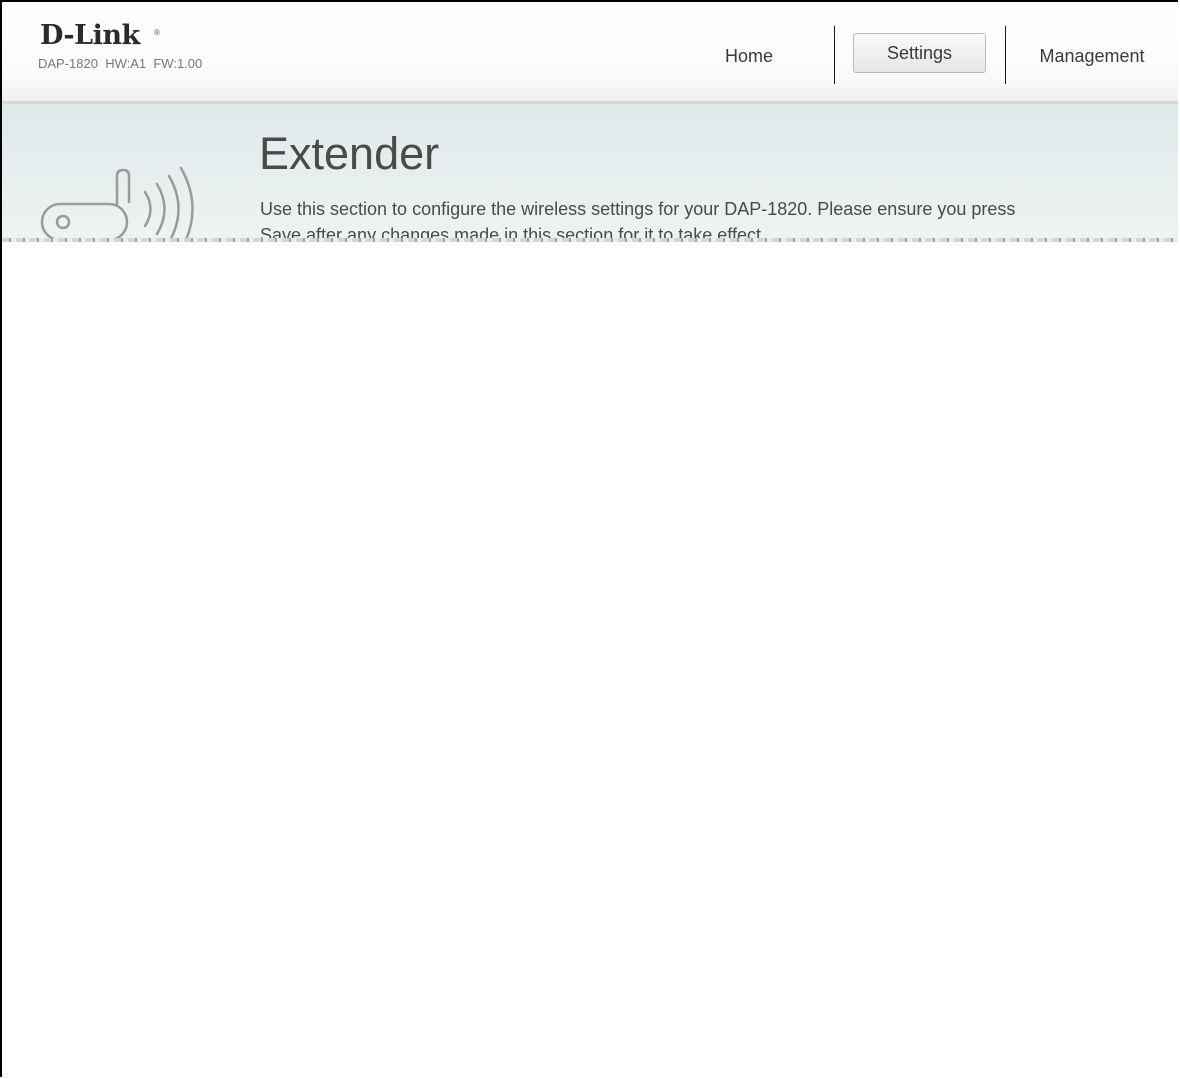  Describe the element at coordinates (117, 203) in the screenshot. I see `router-wireless-icon` at that location.